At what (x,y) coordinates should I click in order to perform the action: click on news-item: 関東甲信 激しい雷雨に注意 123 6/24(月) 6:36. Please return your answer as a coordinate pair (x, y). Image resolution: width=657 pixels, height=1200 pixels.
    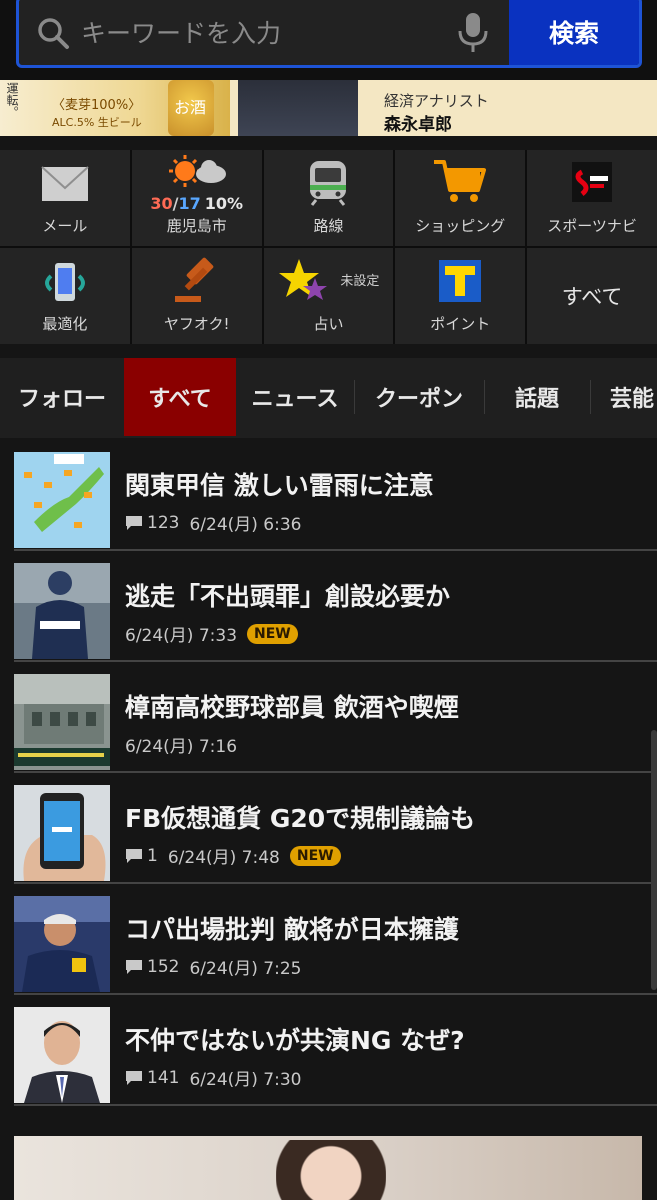
    Looking at the image, I should click on (335, 495).